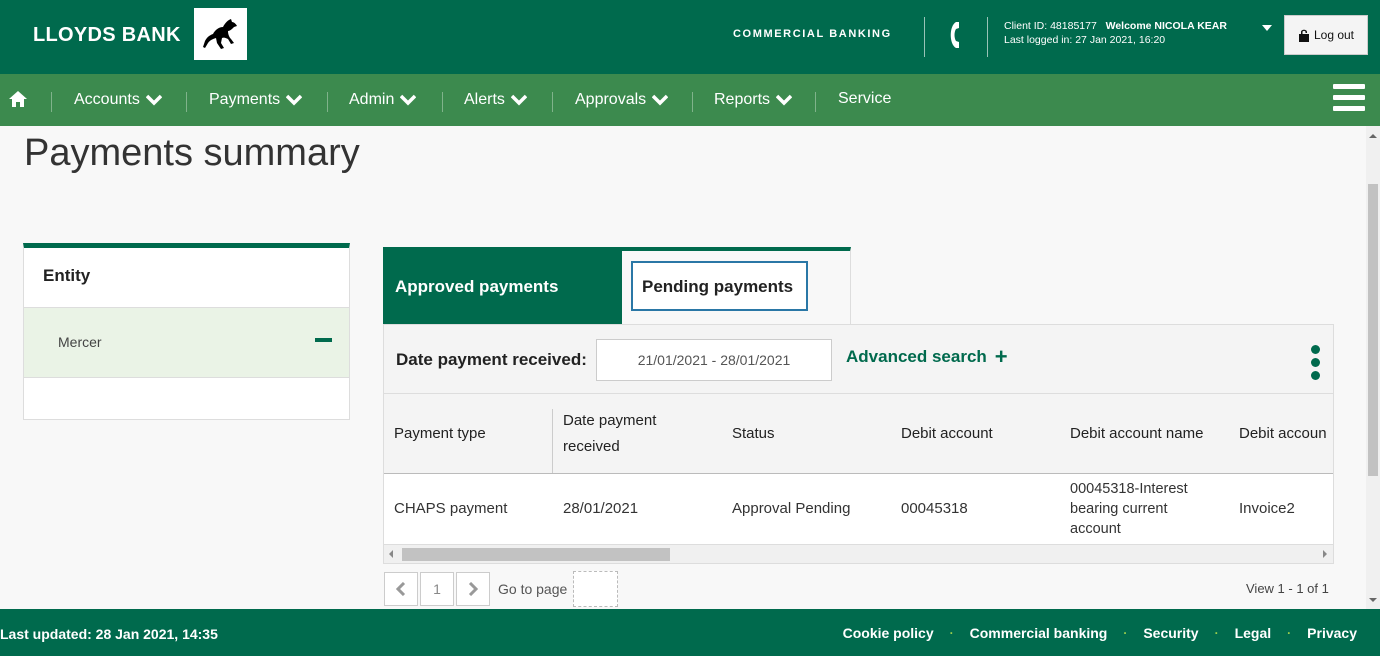 Image resolution: width=1380 pixels, height=656 pixels. I want to click on logout-label: Log out, so click(1334, 35).